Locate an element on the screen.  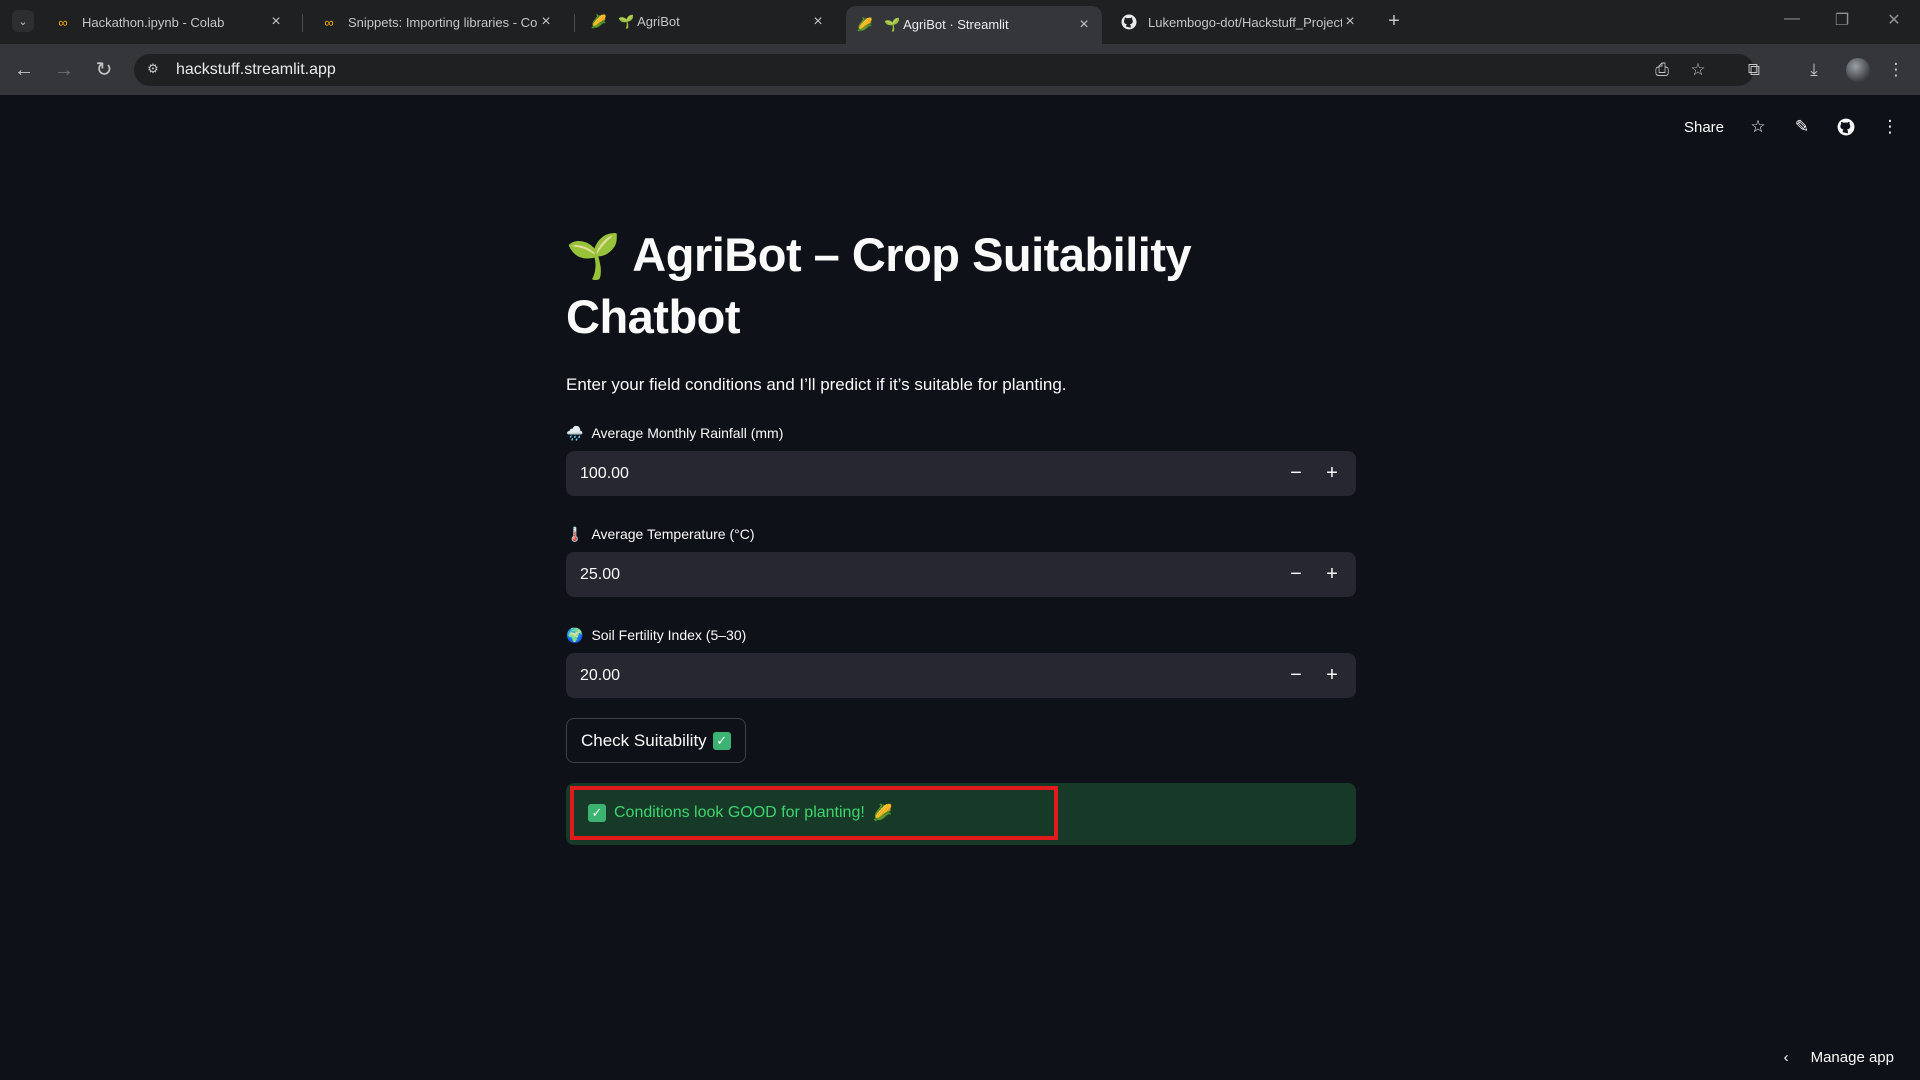
page-title-text: AgriBot – Crop Suitability Chatbot is located at coordinates (879, 285).